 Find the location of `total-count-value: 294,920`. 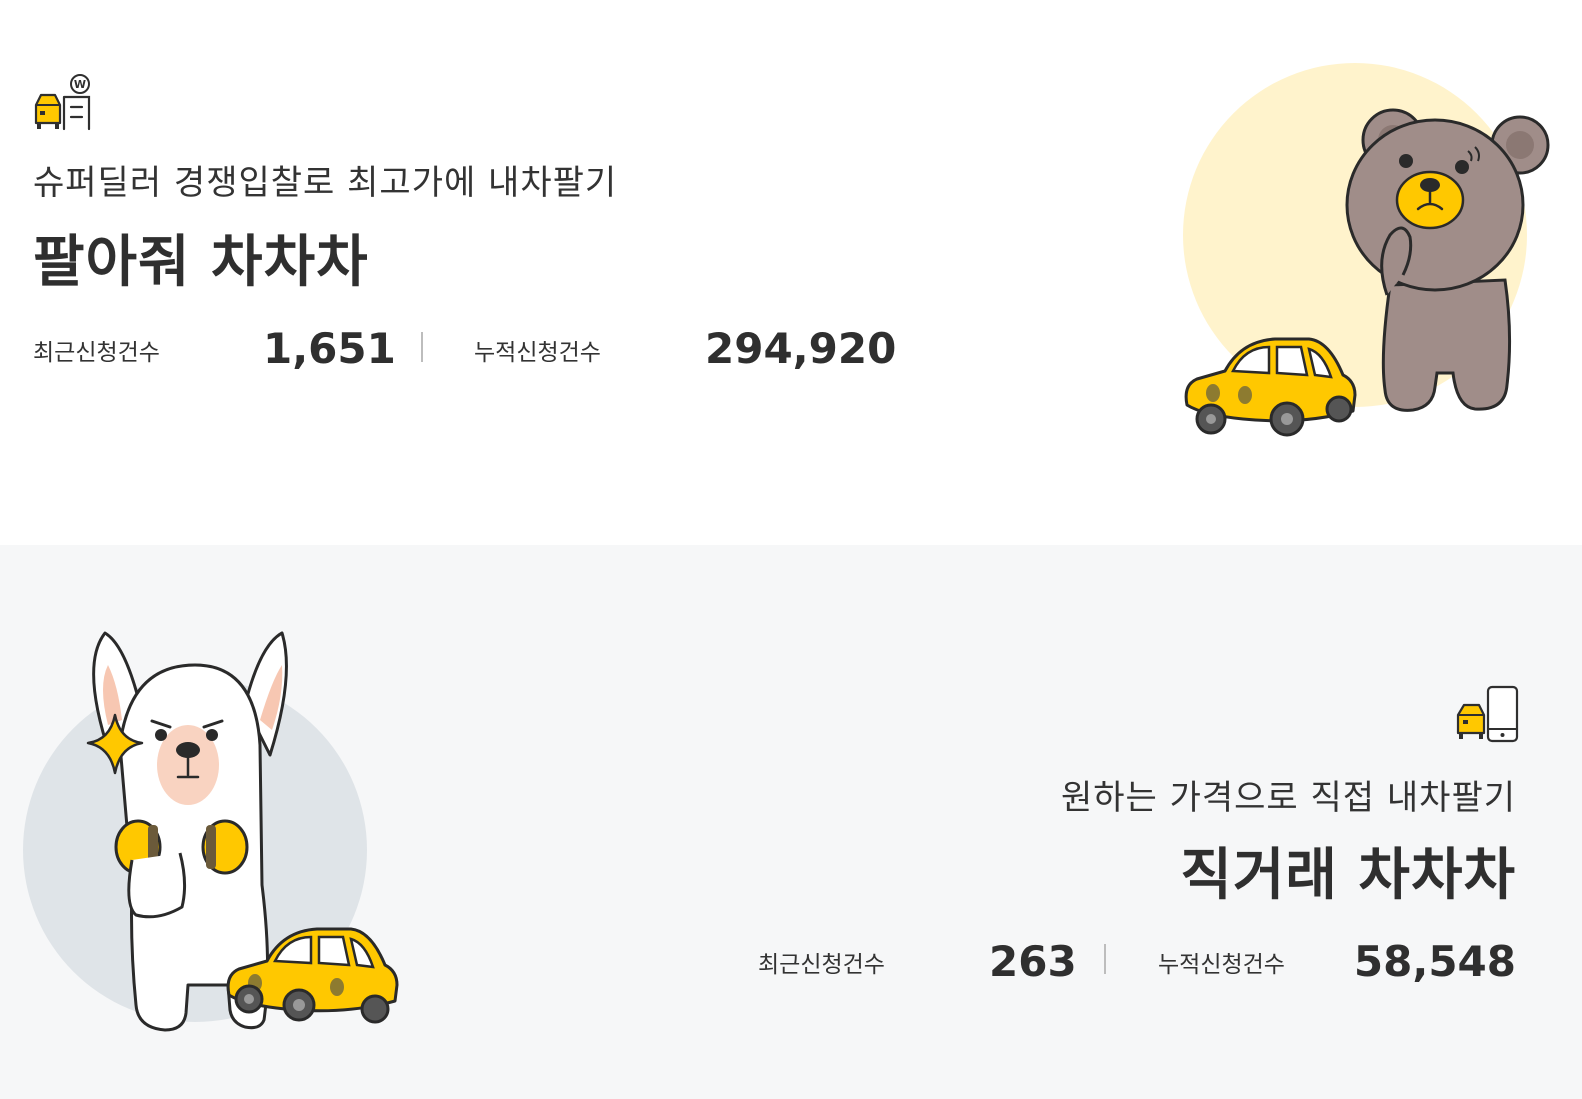

total-count-value: 294,920 is located at coordinates (801, 348).